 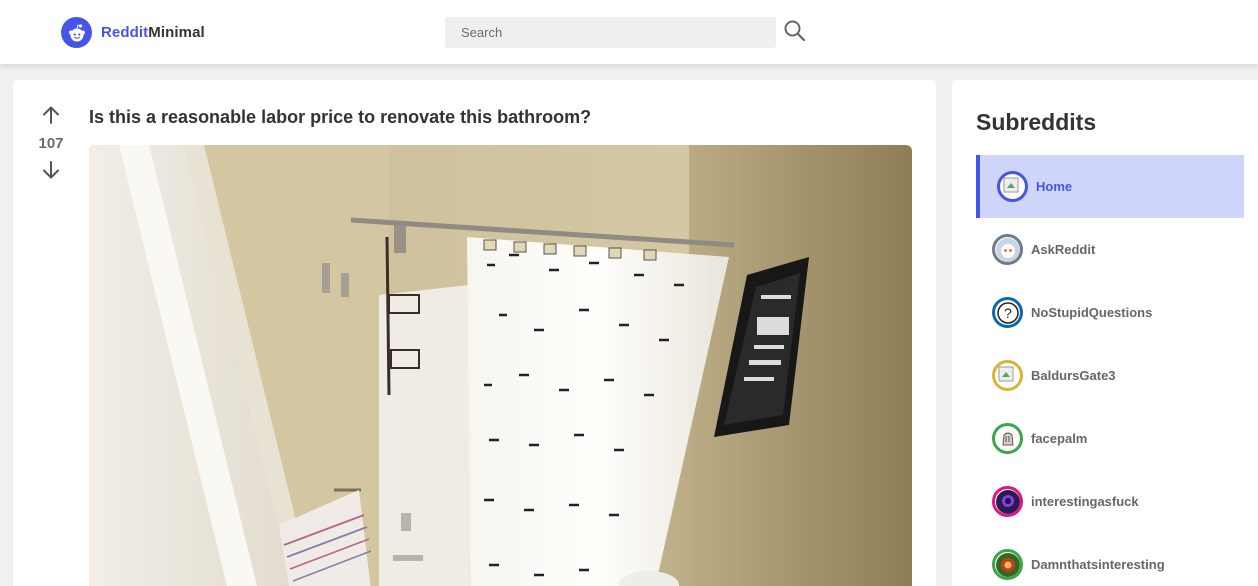 What do you see at coordinates (1110, 438) in the screenshot?
I see `sidebar-item-facepalm: facepalm` at bounding box center [1110, 438].